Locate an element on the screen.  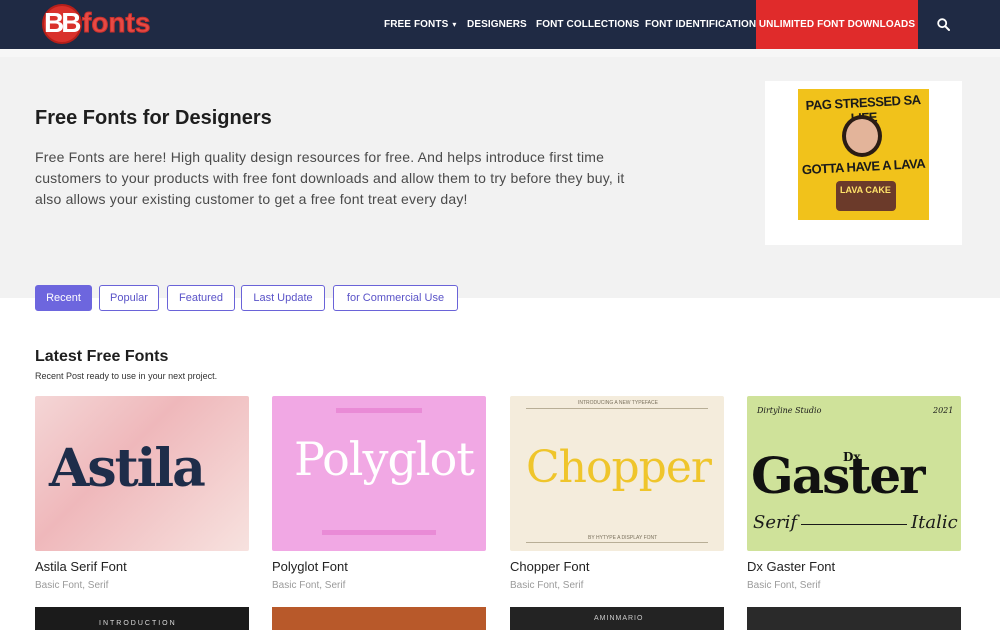
tab-last-update: Last Update is located at coordinates (283, 298).